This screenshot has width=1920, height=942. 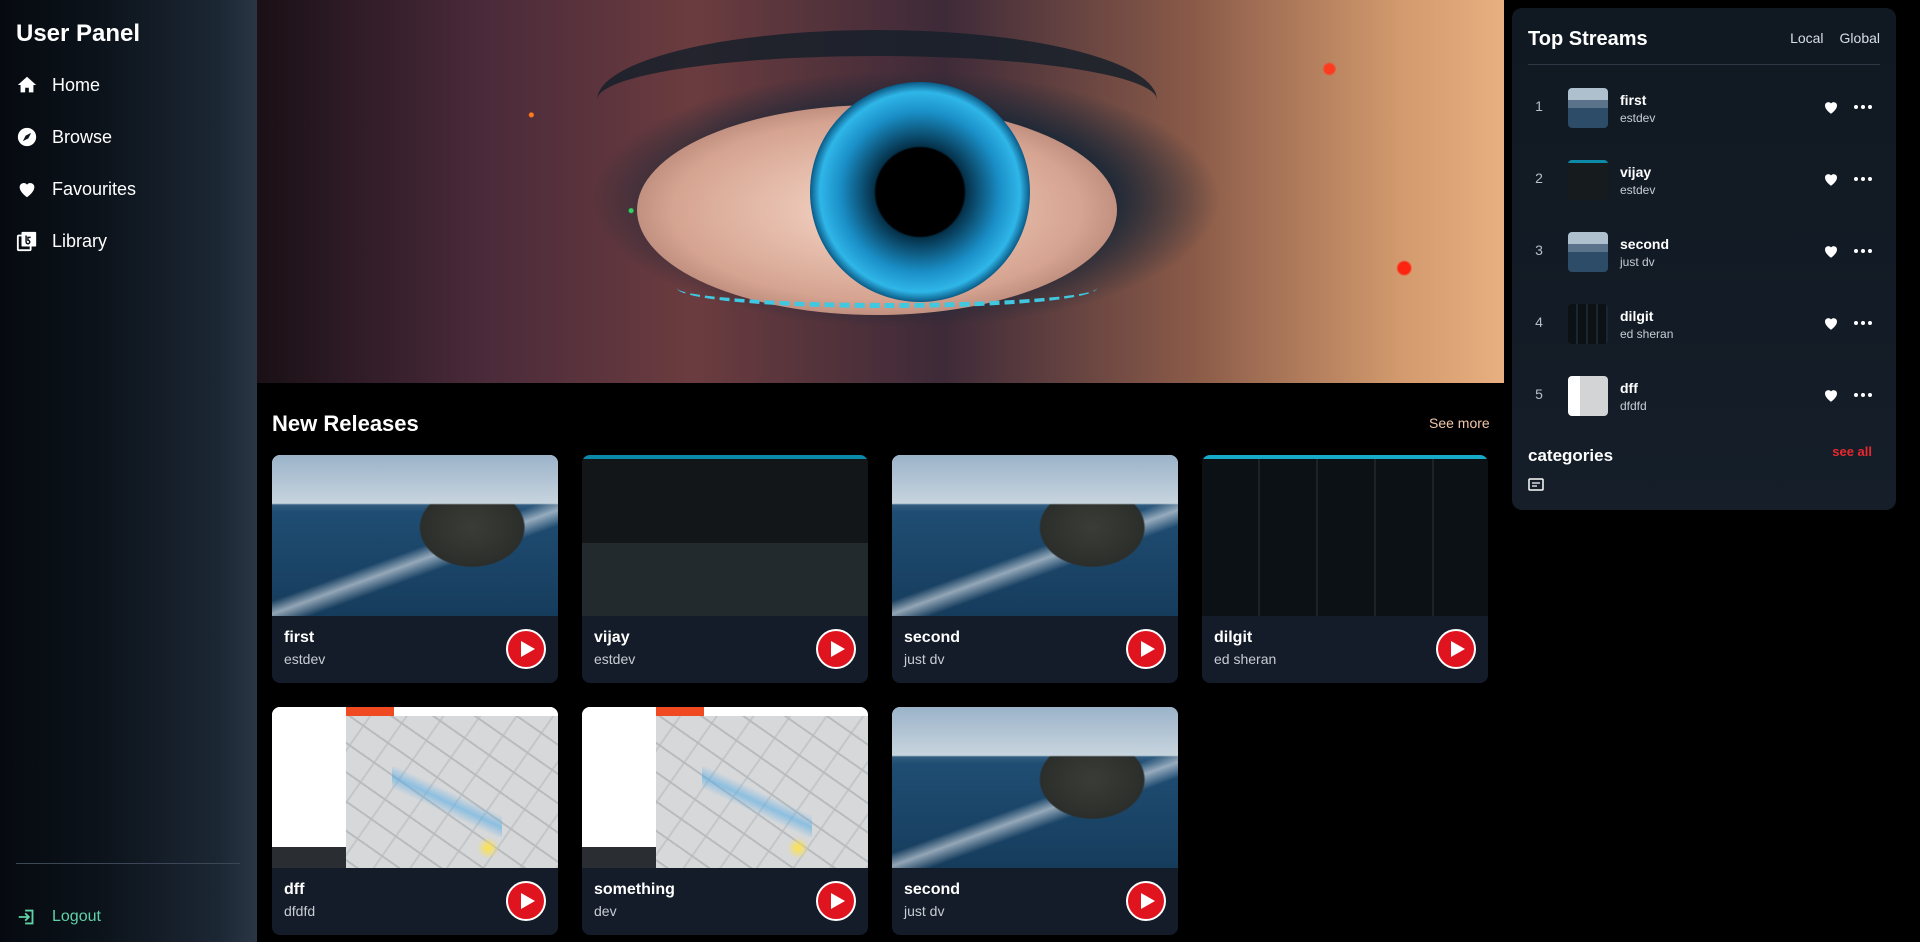 What do you see at coordinates (1704, 324) in the screenshot?
I see `stream-row: 4 dilgit ed sheran` at bounding box center [1704, 324].